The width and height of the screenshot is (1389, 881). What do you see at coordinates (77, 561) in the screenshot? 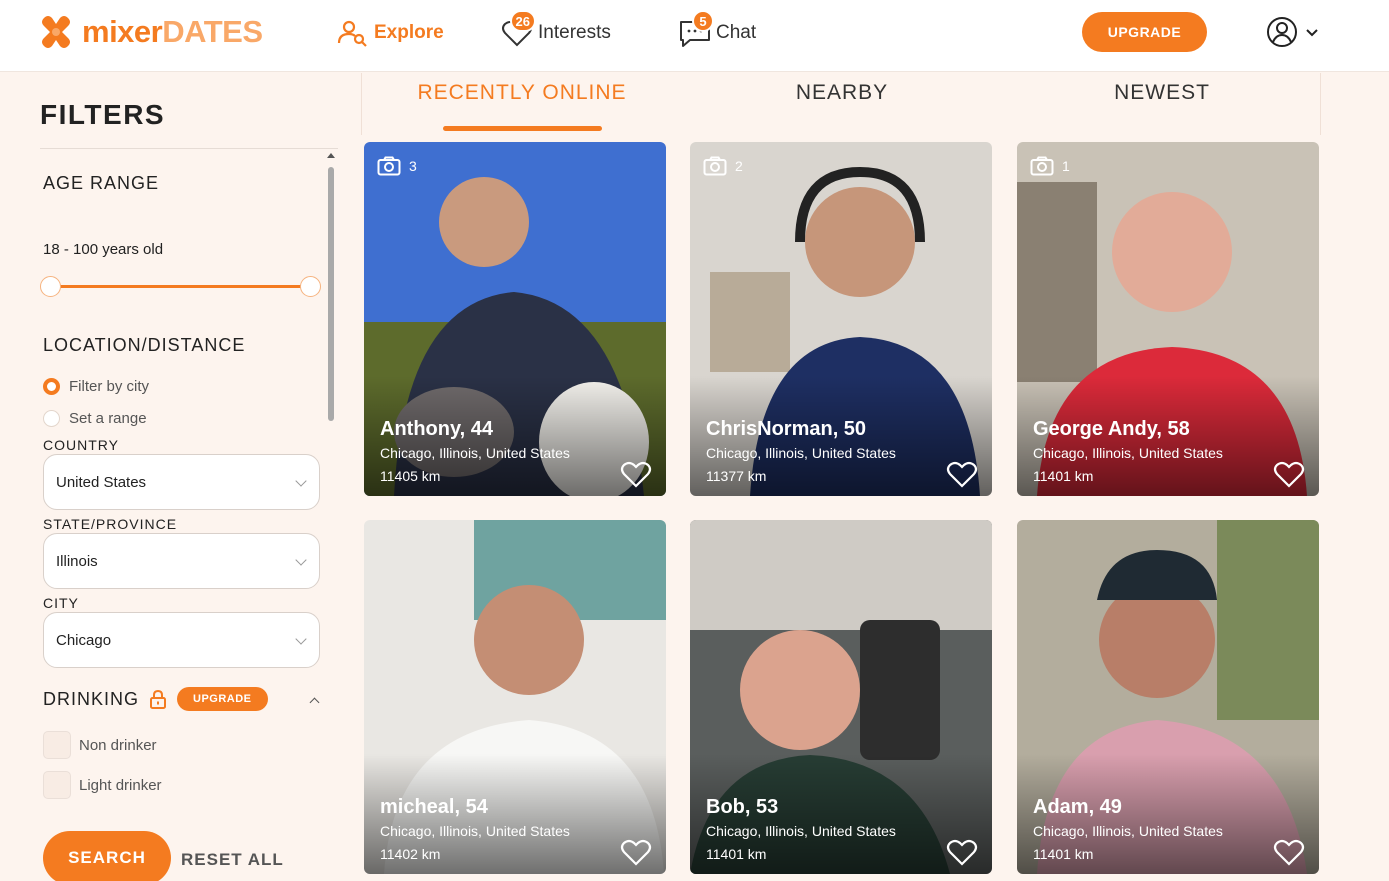
I see `state-value: Illinois` at bounding box center [77, 561].